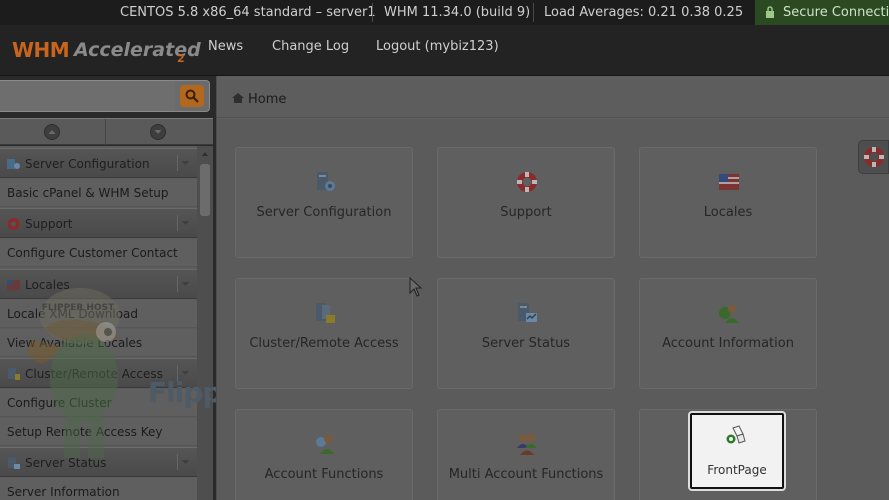 The width and height of the screenshot is (889, 500). I want to click on tile-server-status: Server Status, so click(526, 333).